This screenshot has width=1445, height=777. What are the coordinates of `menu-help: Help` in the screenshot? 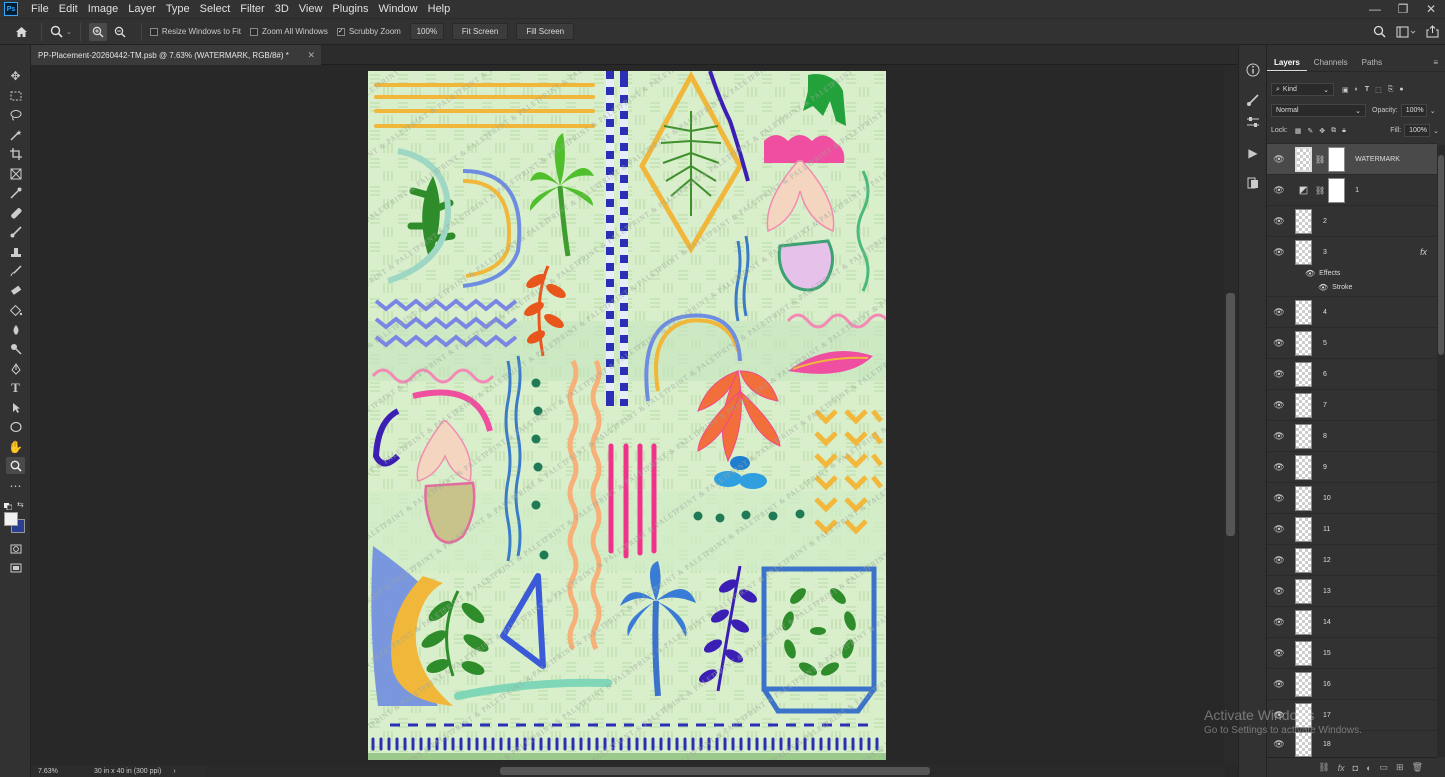 It's located at (439, 9).